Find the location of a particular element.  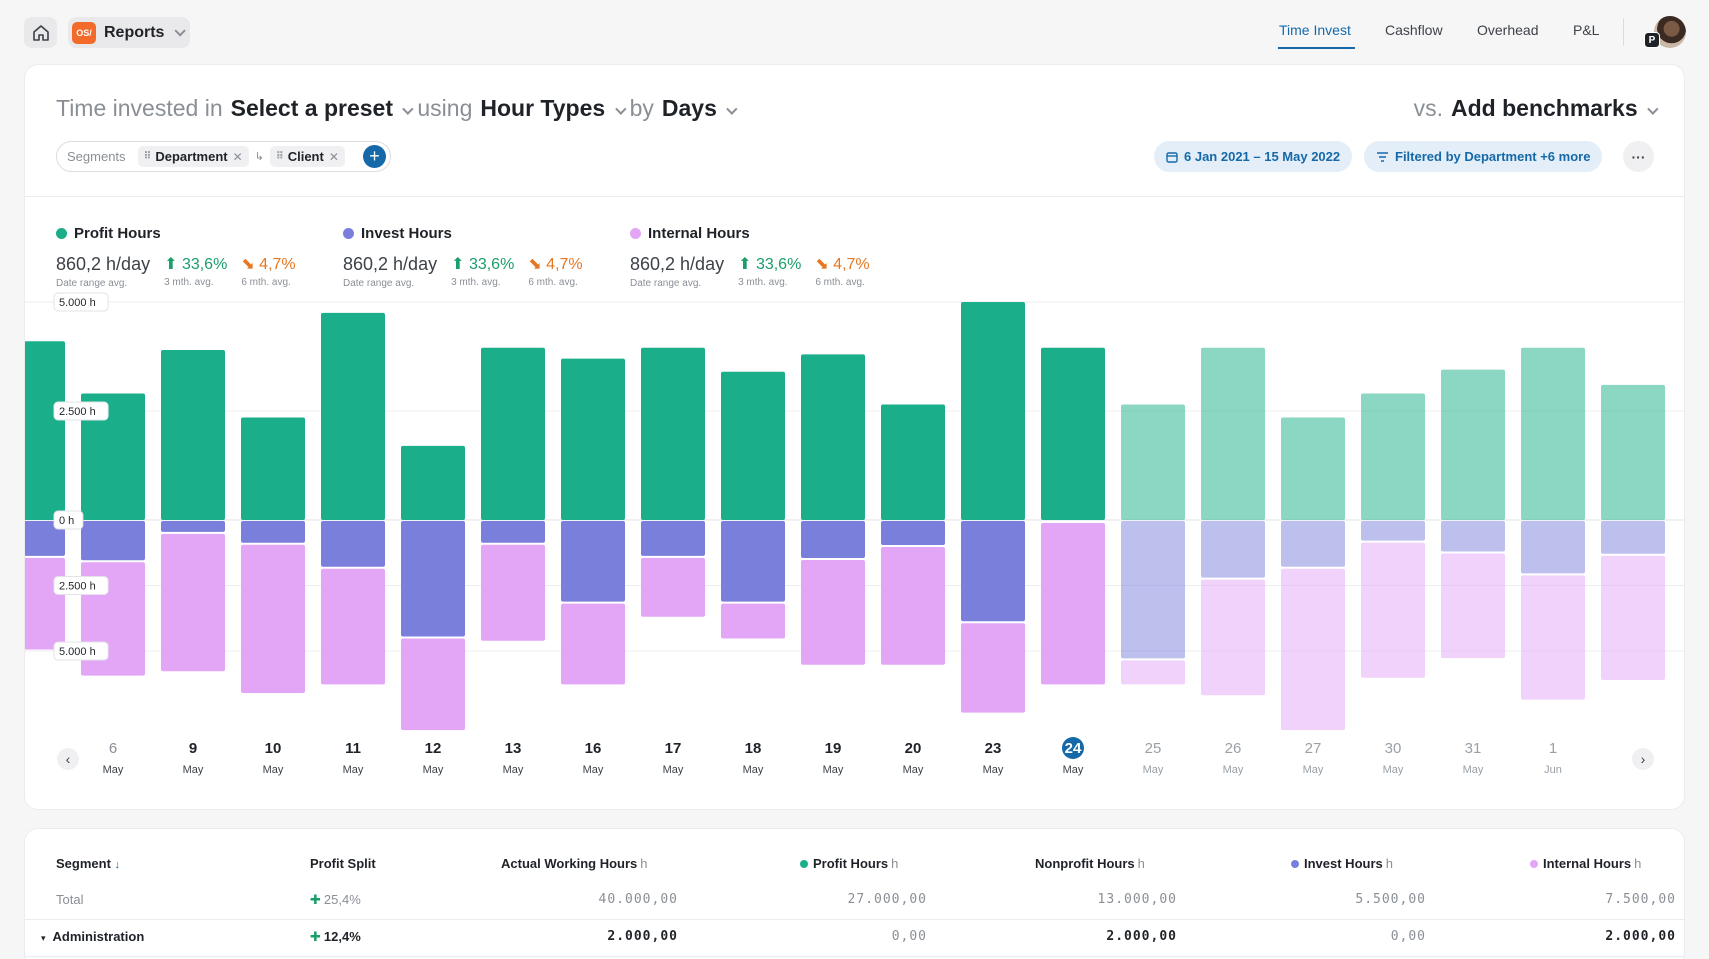

x-tick-day: 6 is located at coordinates (113, 748).